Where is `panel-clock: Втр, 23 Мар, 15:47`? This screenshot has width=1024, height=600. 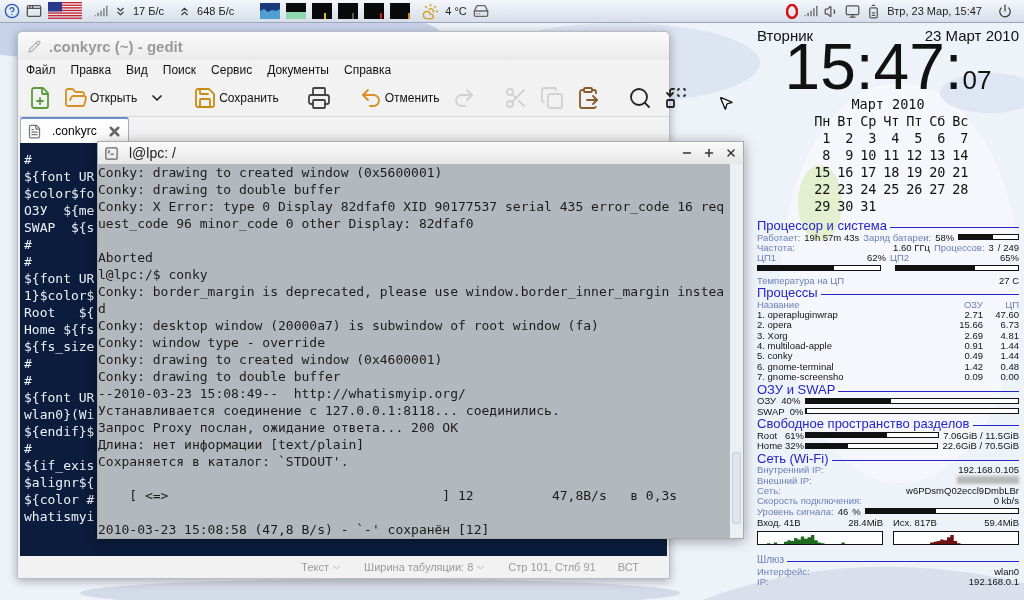
panel-clock: Втр, 23 Мар, 15:47 is located at coordinates (934, 11).